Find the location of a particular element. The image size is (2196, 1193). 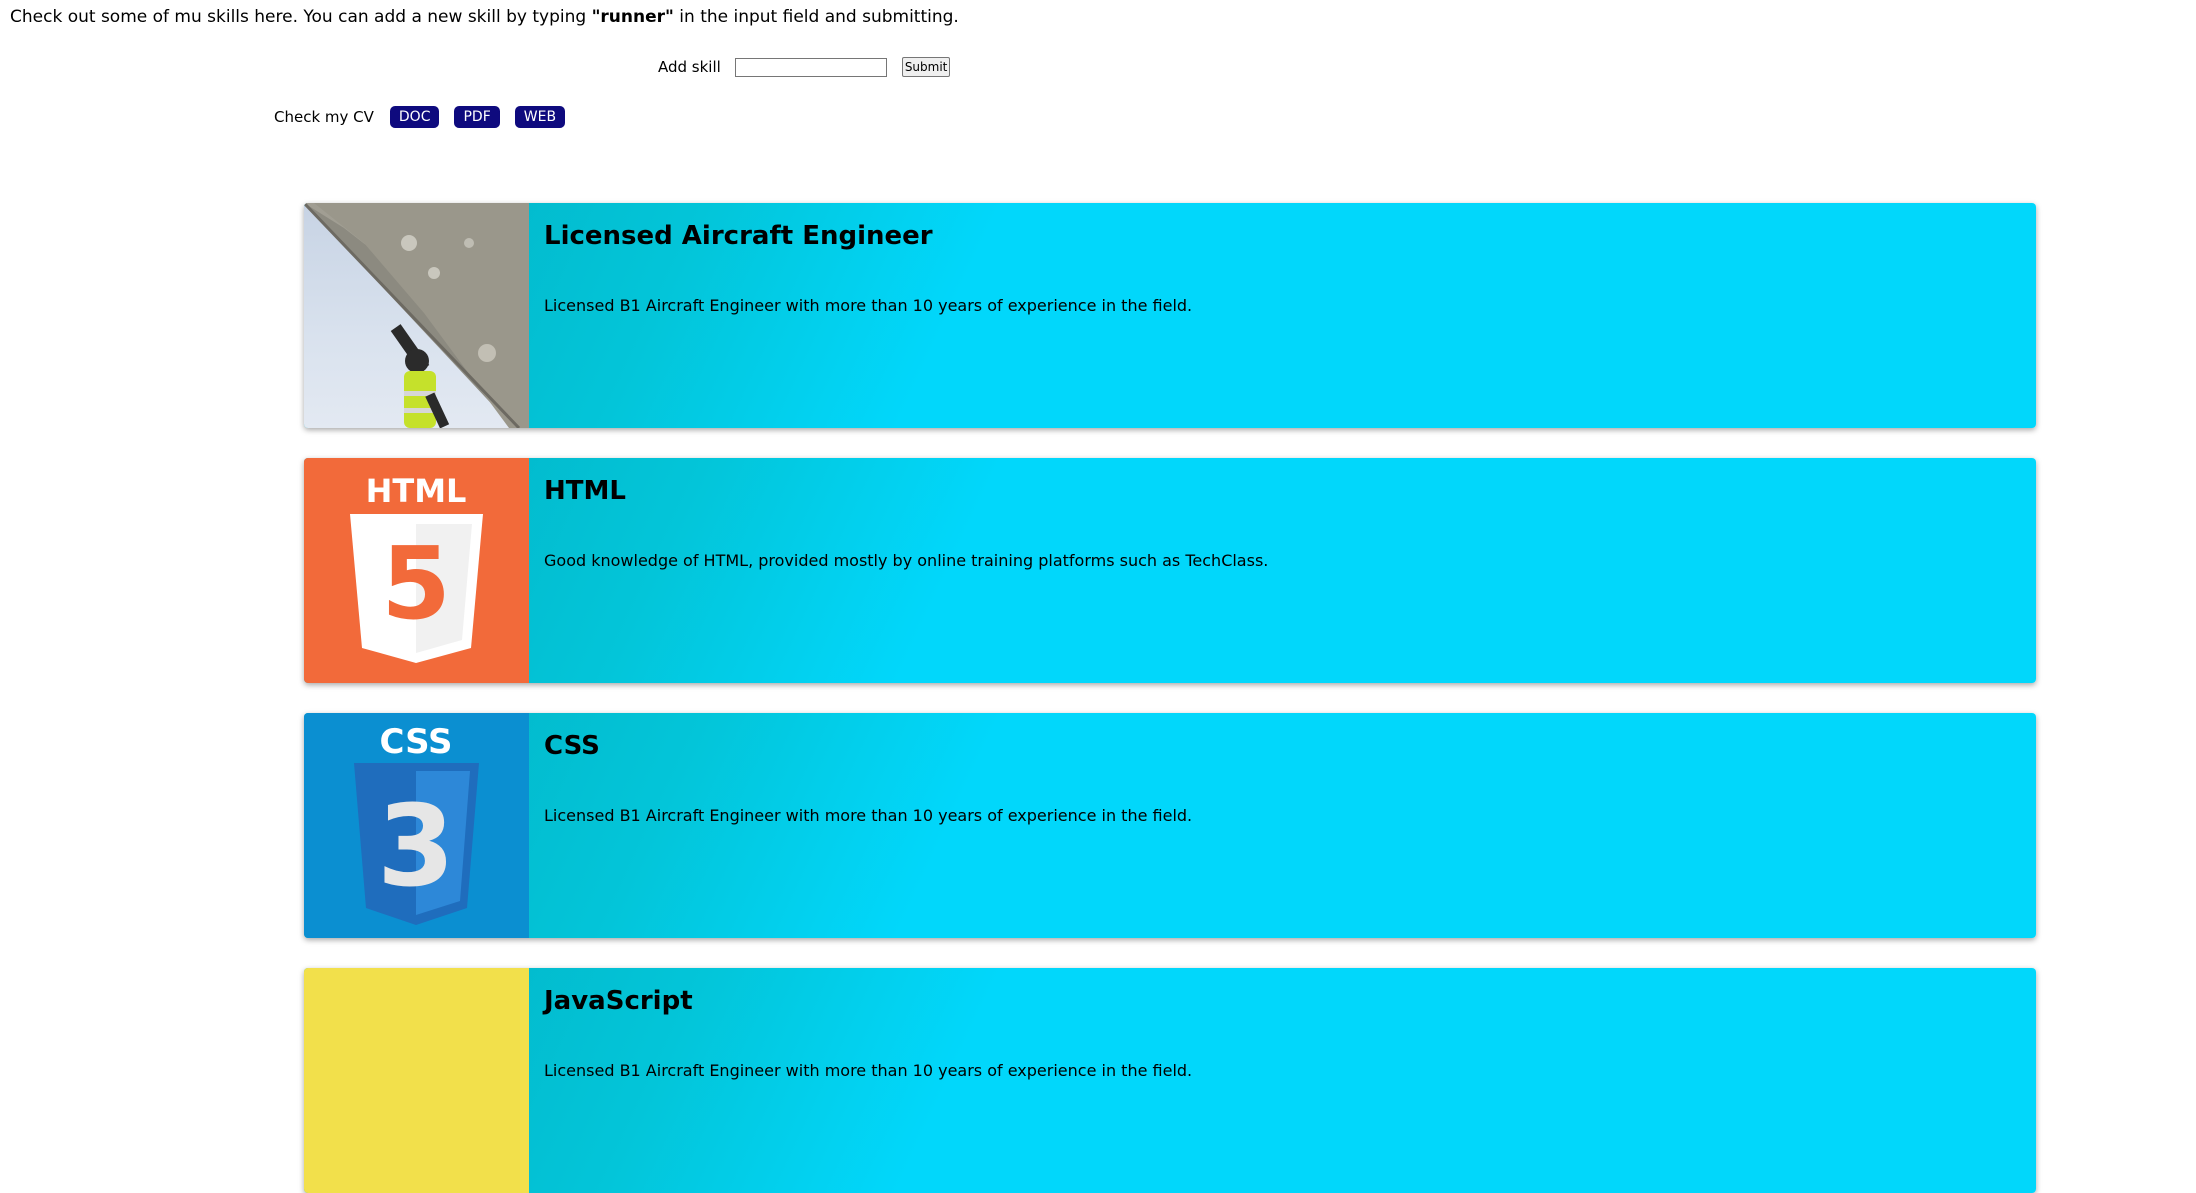

css3-logo: CSS 3 is located at coordinates (416, 825).